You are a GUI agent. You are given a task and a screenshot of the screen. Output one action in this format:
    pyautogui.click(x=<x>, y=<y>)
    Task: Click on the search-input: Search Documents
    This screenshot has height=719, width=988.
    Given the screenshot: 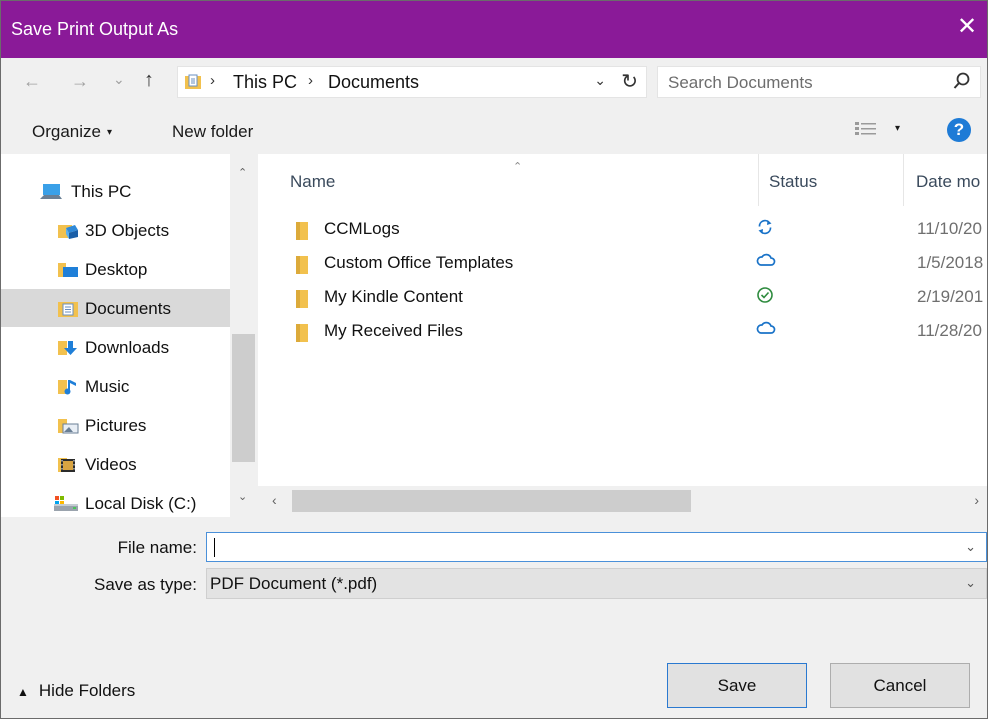 What is the action you would take?
    pyautogui.click(x=740, y=83)
    